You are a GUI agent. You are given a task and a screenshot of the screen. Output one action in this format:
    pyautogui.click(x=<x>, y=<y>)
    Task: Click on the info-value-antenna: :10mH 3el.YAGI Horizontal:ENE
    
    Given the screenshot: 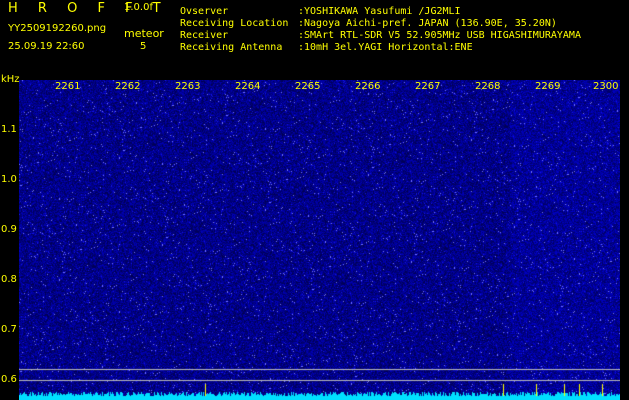 What is the action you would take?
    pyautogui.click(x=385, y=47)
    